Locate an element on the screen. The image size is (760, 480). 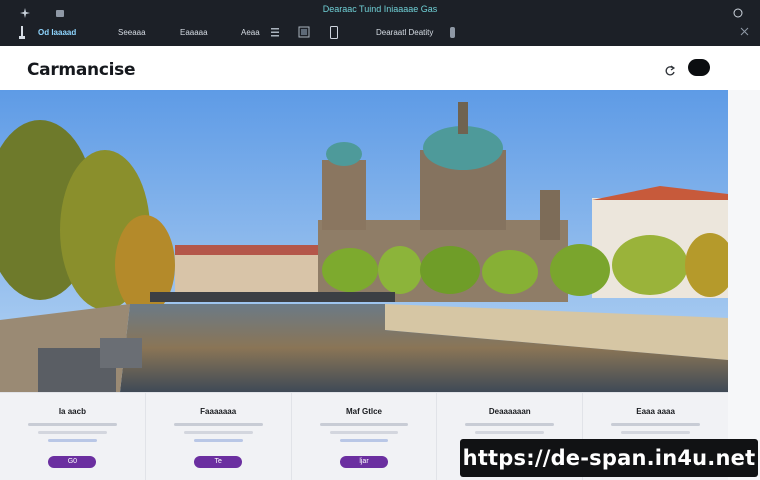
globe-icon is located at coordinates (738, 11).